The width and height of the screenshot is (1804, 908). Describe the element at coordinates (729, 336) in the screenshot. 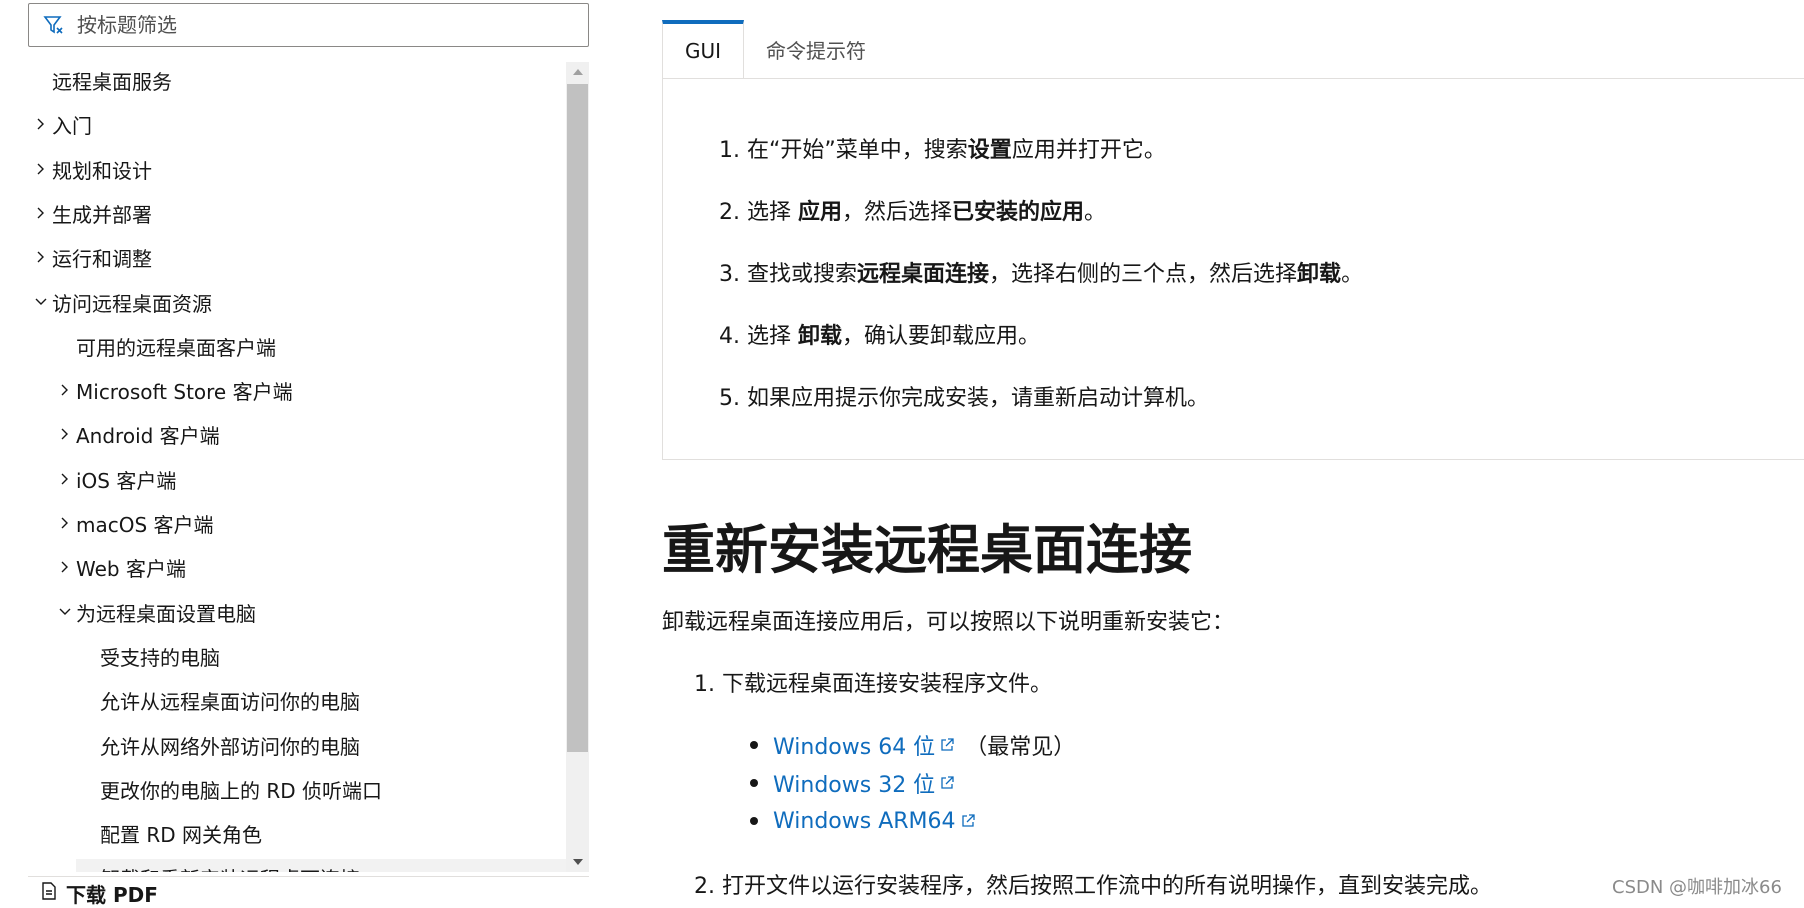

I see `gui-step-number: 4.` at that location.